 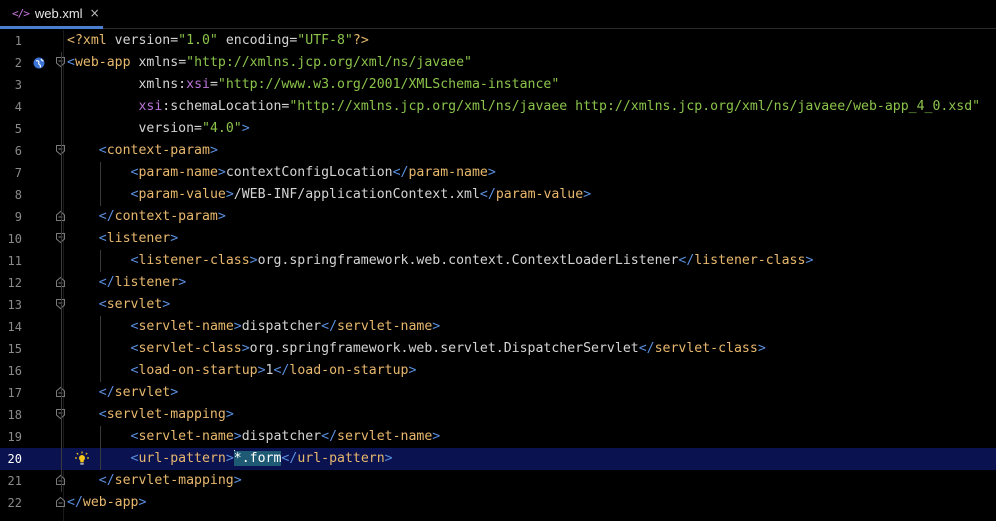 I want to click on line-number: 20, so click(x=11, y=459).